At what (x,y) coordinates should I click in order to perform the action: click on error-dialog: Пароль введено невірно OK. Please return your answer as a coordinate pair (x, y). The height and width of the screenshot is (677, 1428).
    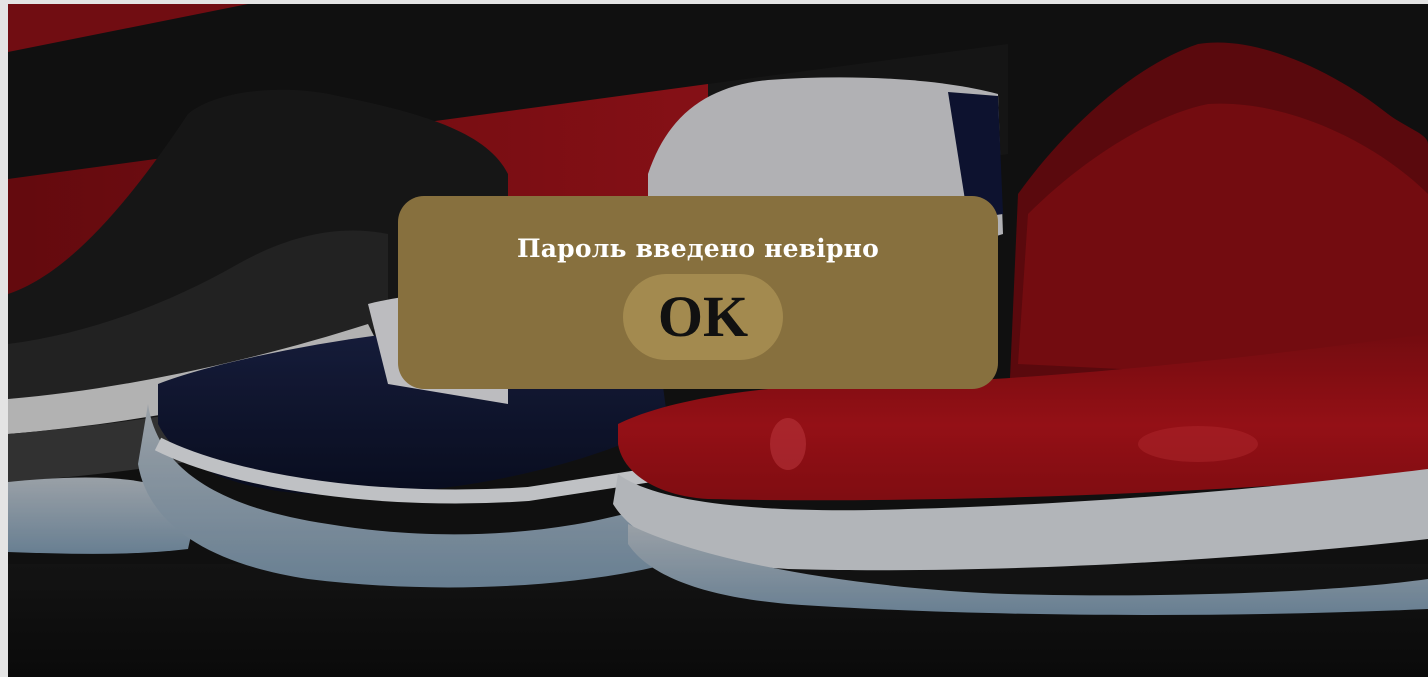
    Looking at the image, I should click on (698, 292).